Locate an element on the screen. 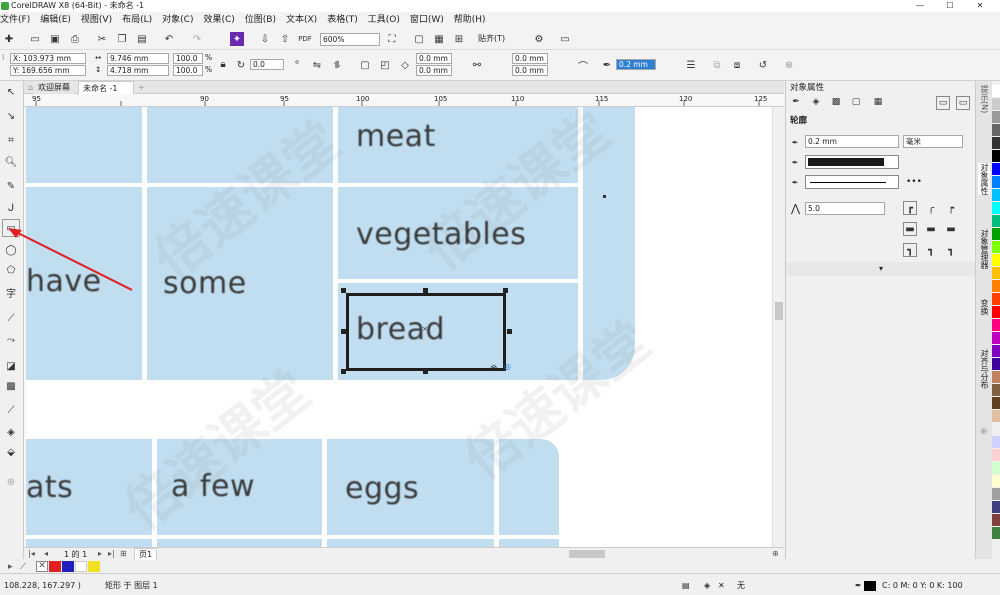  swatch-white is located at coordinates (81, 566).